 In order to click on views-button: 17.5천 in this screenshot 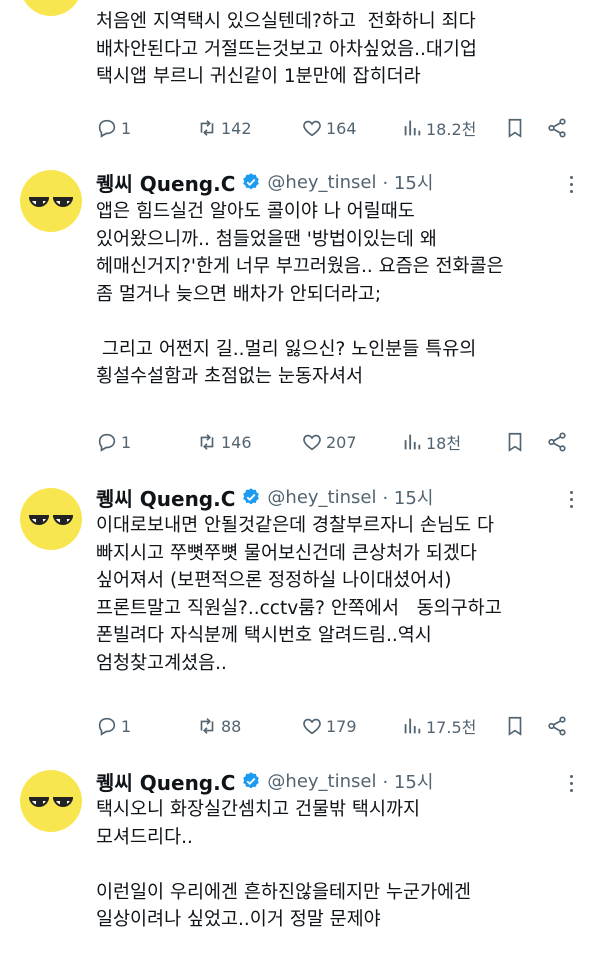, I will do `click(438, 726)`.